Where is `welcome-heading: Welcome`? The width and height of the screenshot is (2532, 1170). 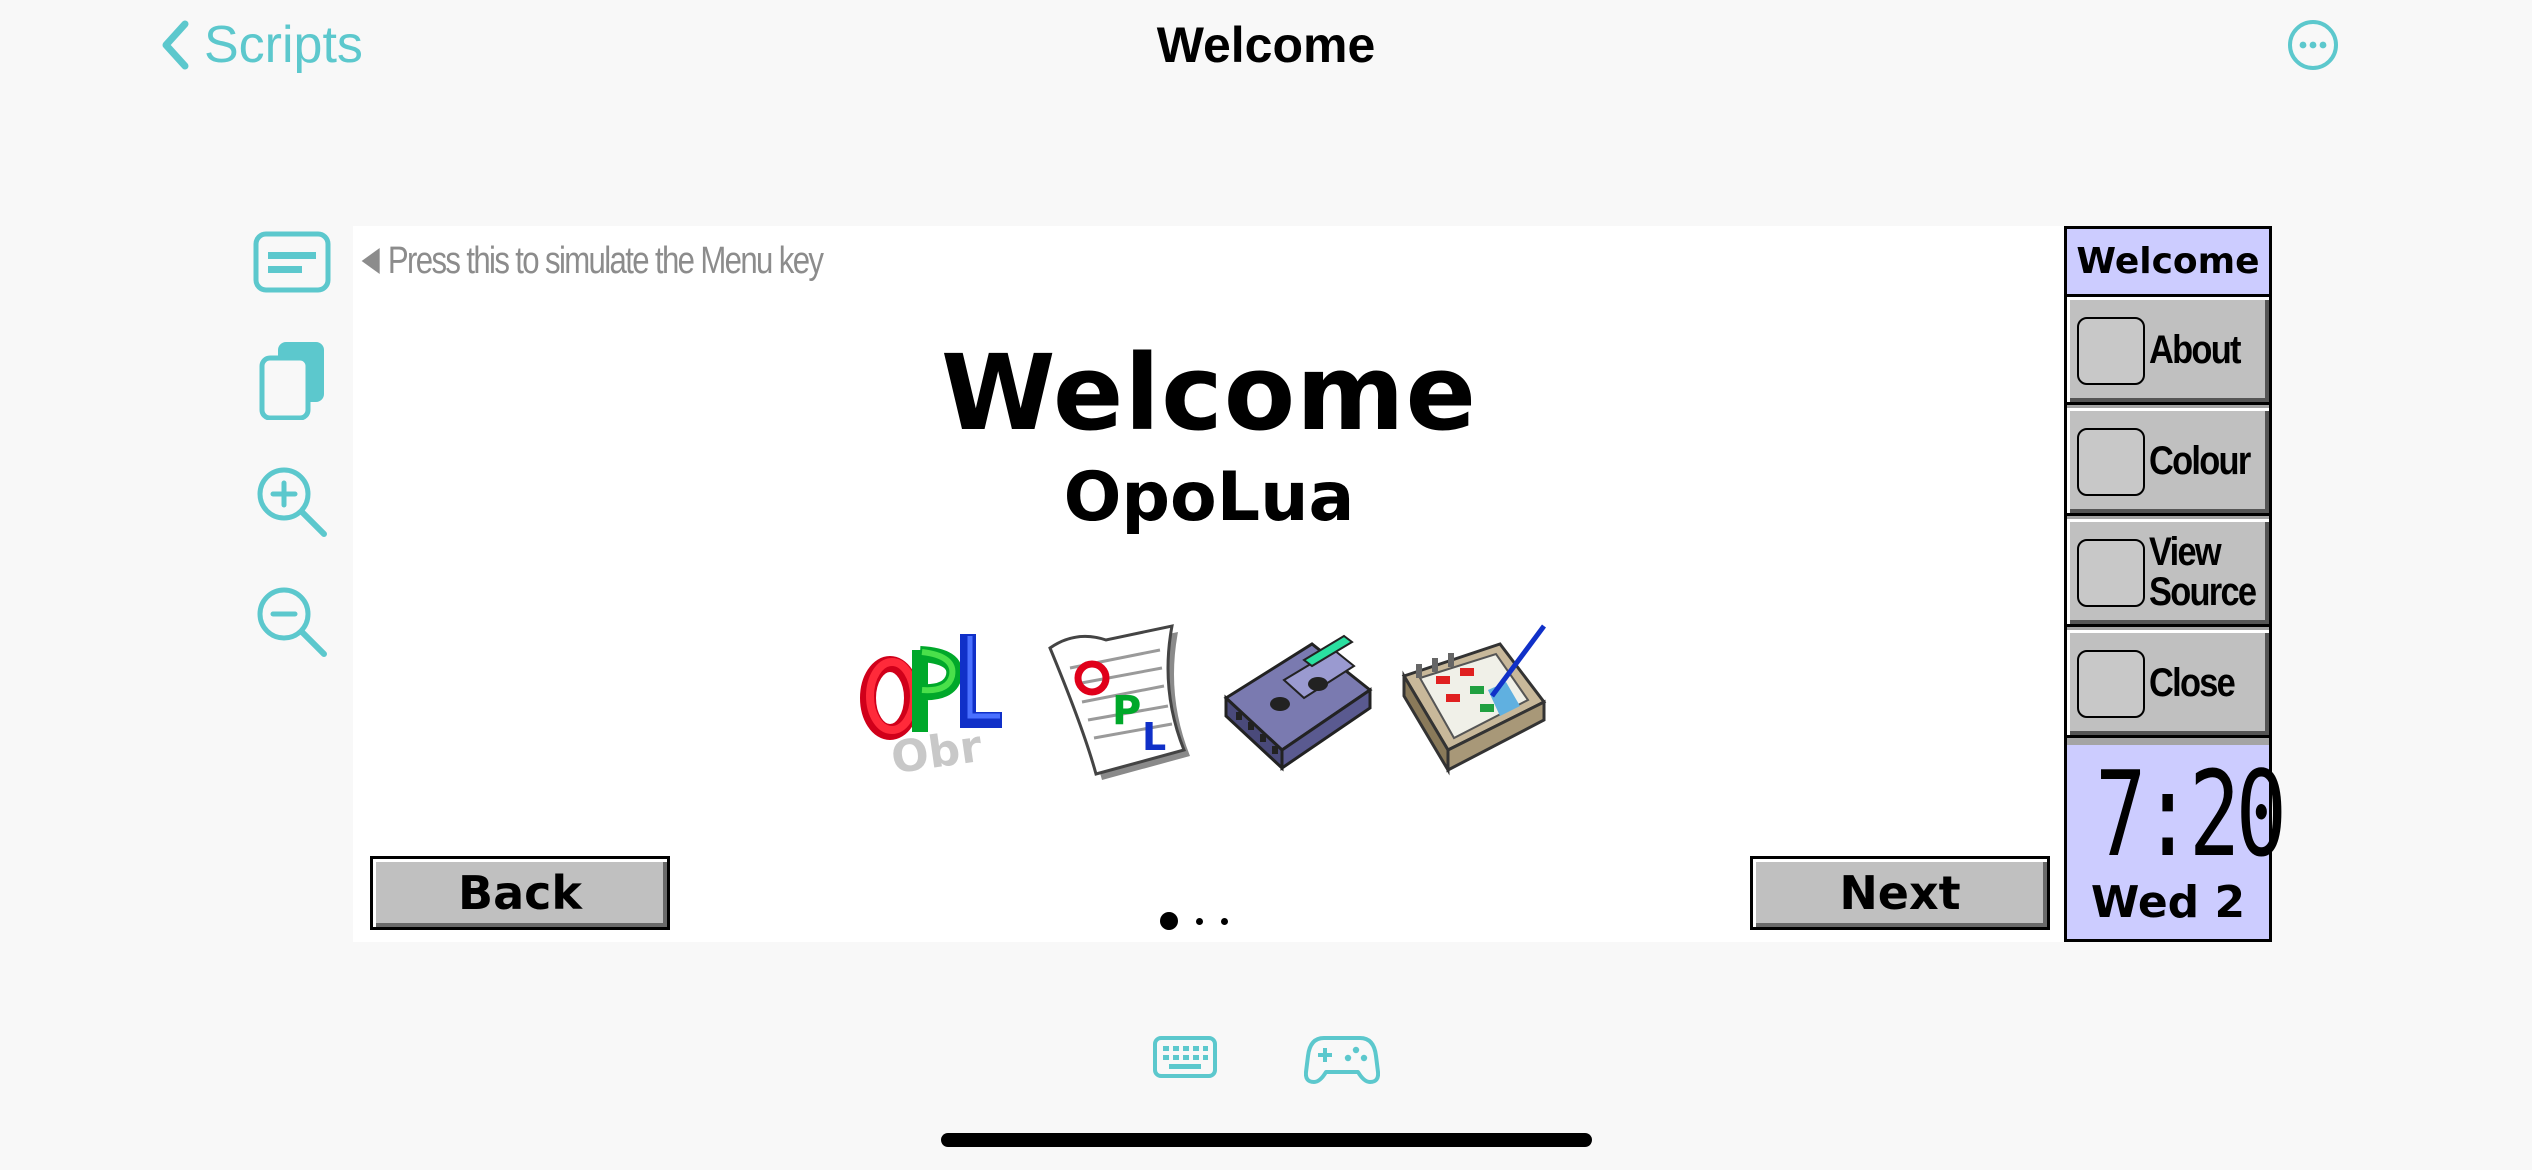
welcome-heading: Welcome is located at coordinates (1209, 393).